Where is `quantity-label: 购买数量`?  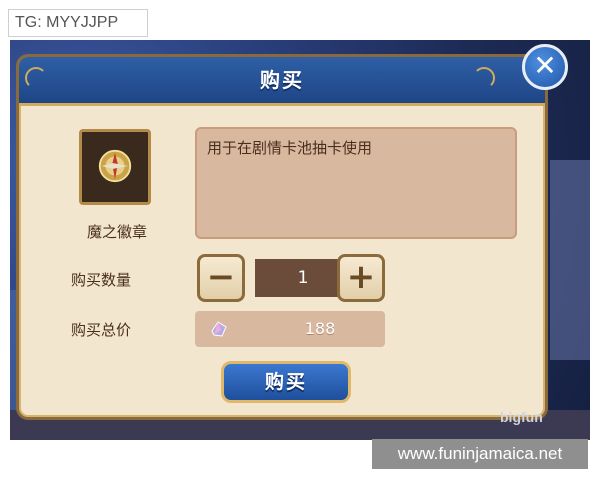 quantity-label: 购买数量 is located at coordinates (101, 280).